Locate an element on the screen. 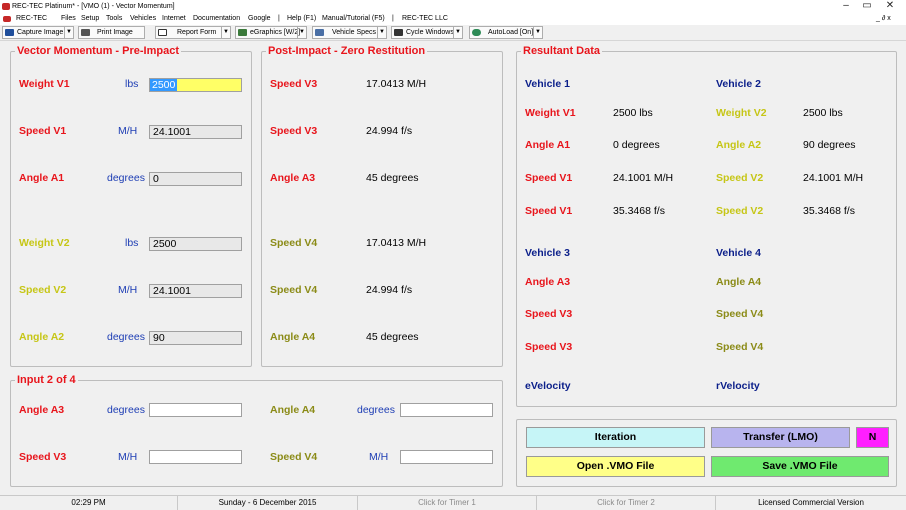 The width and height of the screenshot is (906, 510). report-form-button: Report Form ▼ is located at coordinates (193, 32).